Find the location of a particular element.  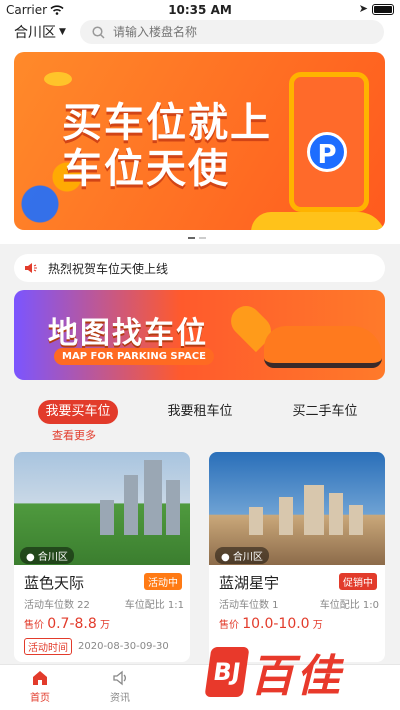

map-banner-title: 地图找车位 is located at coordinates (128, 333).